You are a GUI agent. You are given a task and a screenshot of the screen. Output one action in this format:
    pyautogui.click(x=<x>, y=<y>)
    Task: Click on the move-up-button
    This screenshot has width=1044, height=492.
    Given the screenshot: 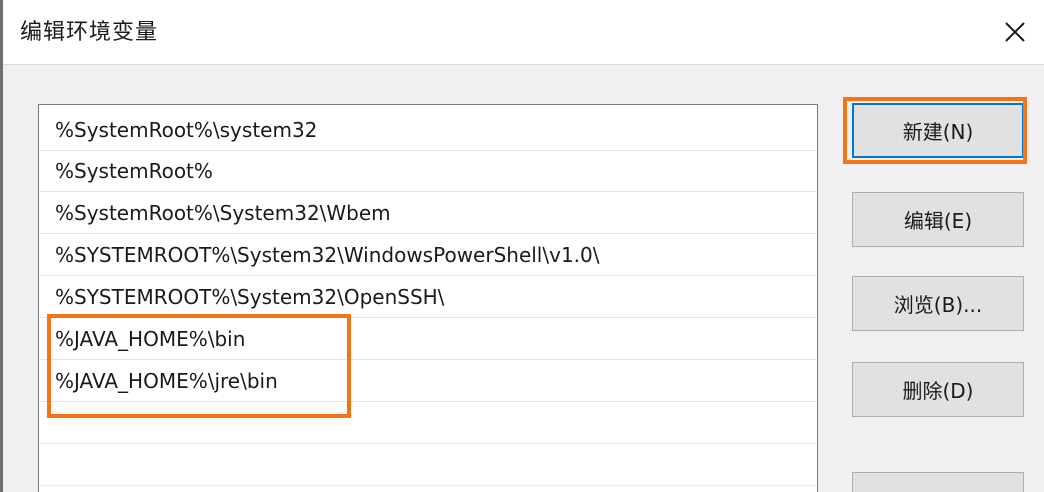 What is the action you would take?
    pyautogui.click(x=938, y=482)
    